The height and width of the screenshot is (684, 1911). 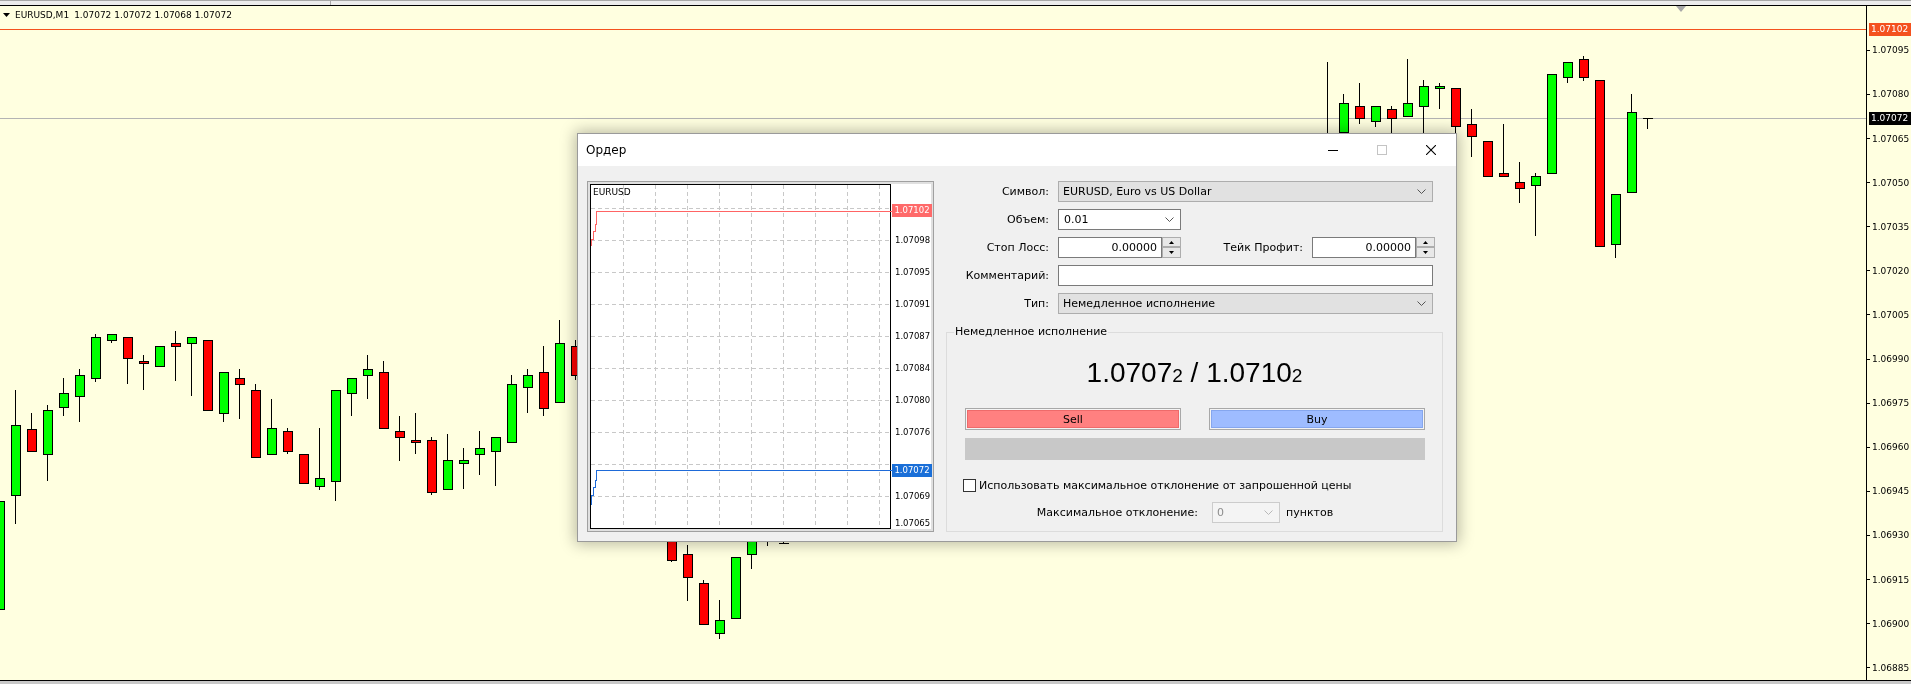 I want to click on price-axis-label: 1.06885, so click(x=1888, y=667).